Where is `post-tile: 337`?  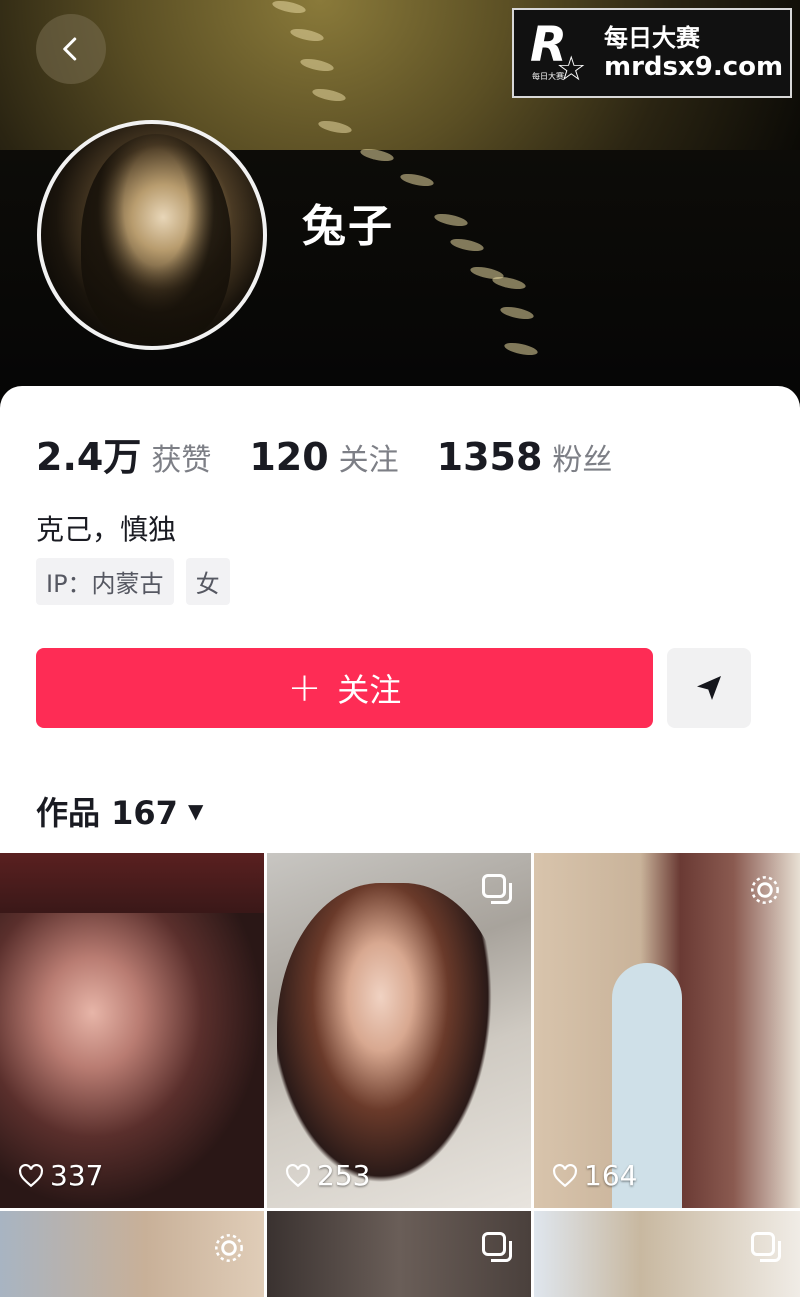
post-tile: 337 is located at coordinates (132, 1030).